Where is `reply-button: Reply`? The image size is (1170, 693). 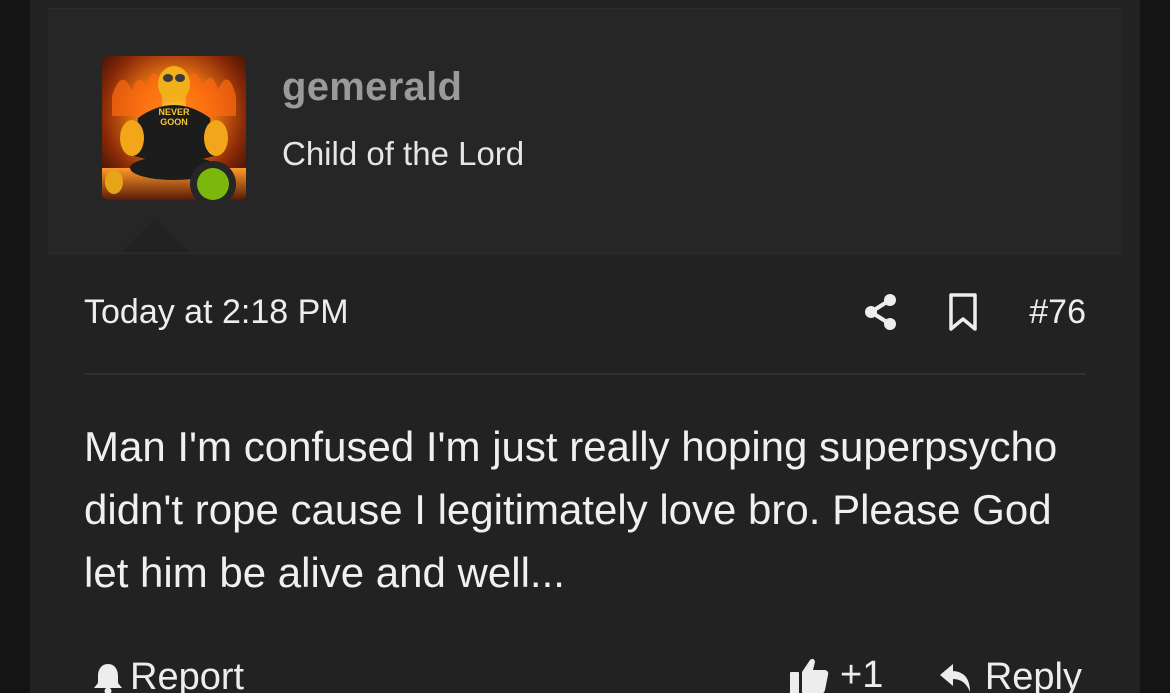
reply-button: Reply is located at coordinates (1009, 674).